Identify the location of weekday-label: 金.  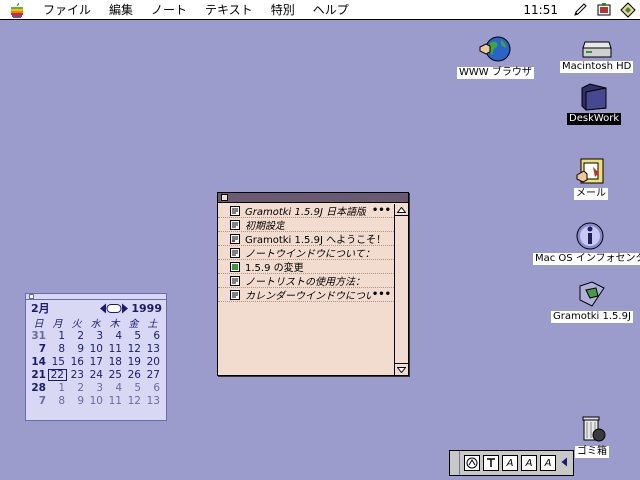
(133, 324).